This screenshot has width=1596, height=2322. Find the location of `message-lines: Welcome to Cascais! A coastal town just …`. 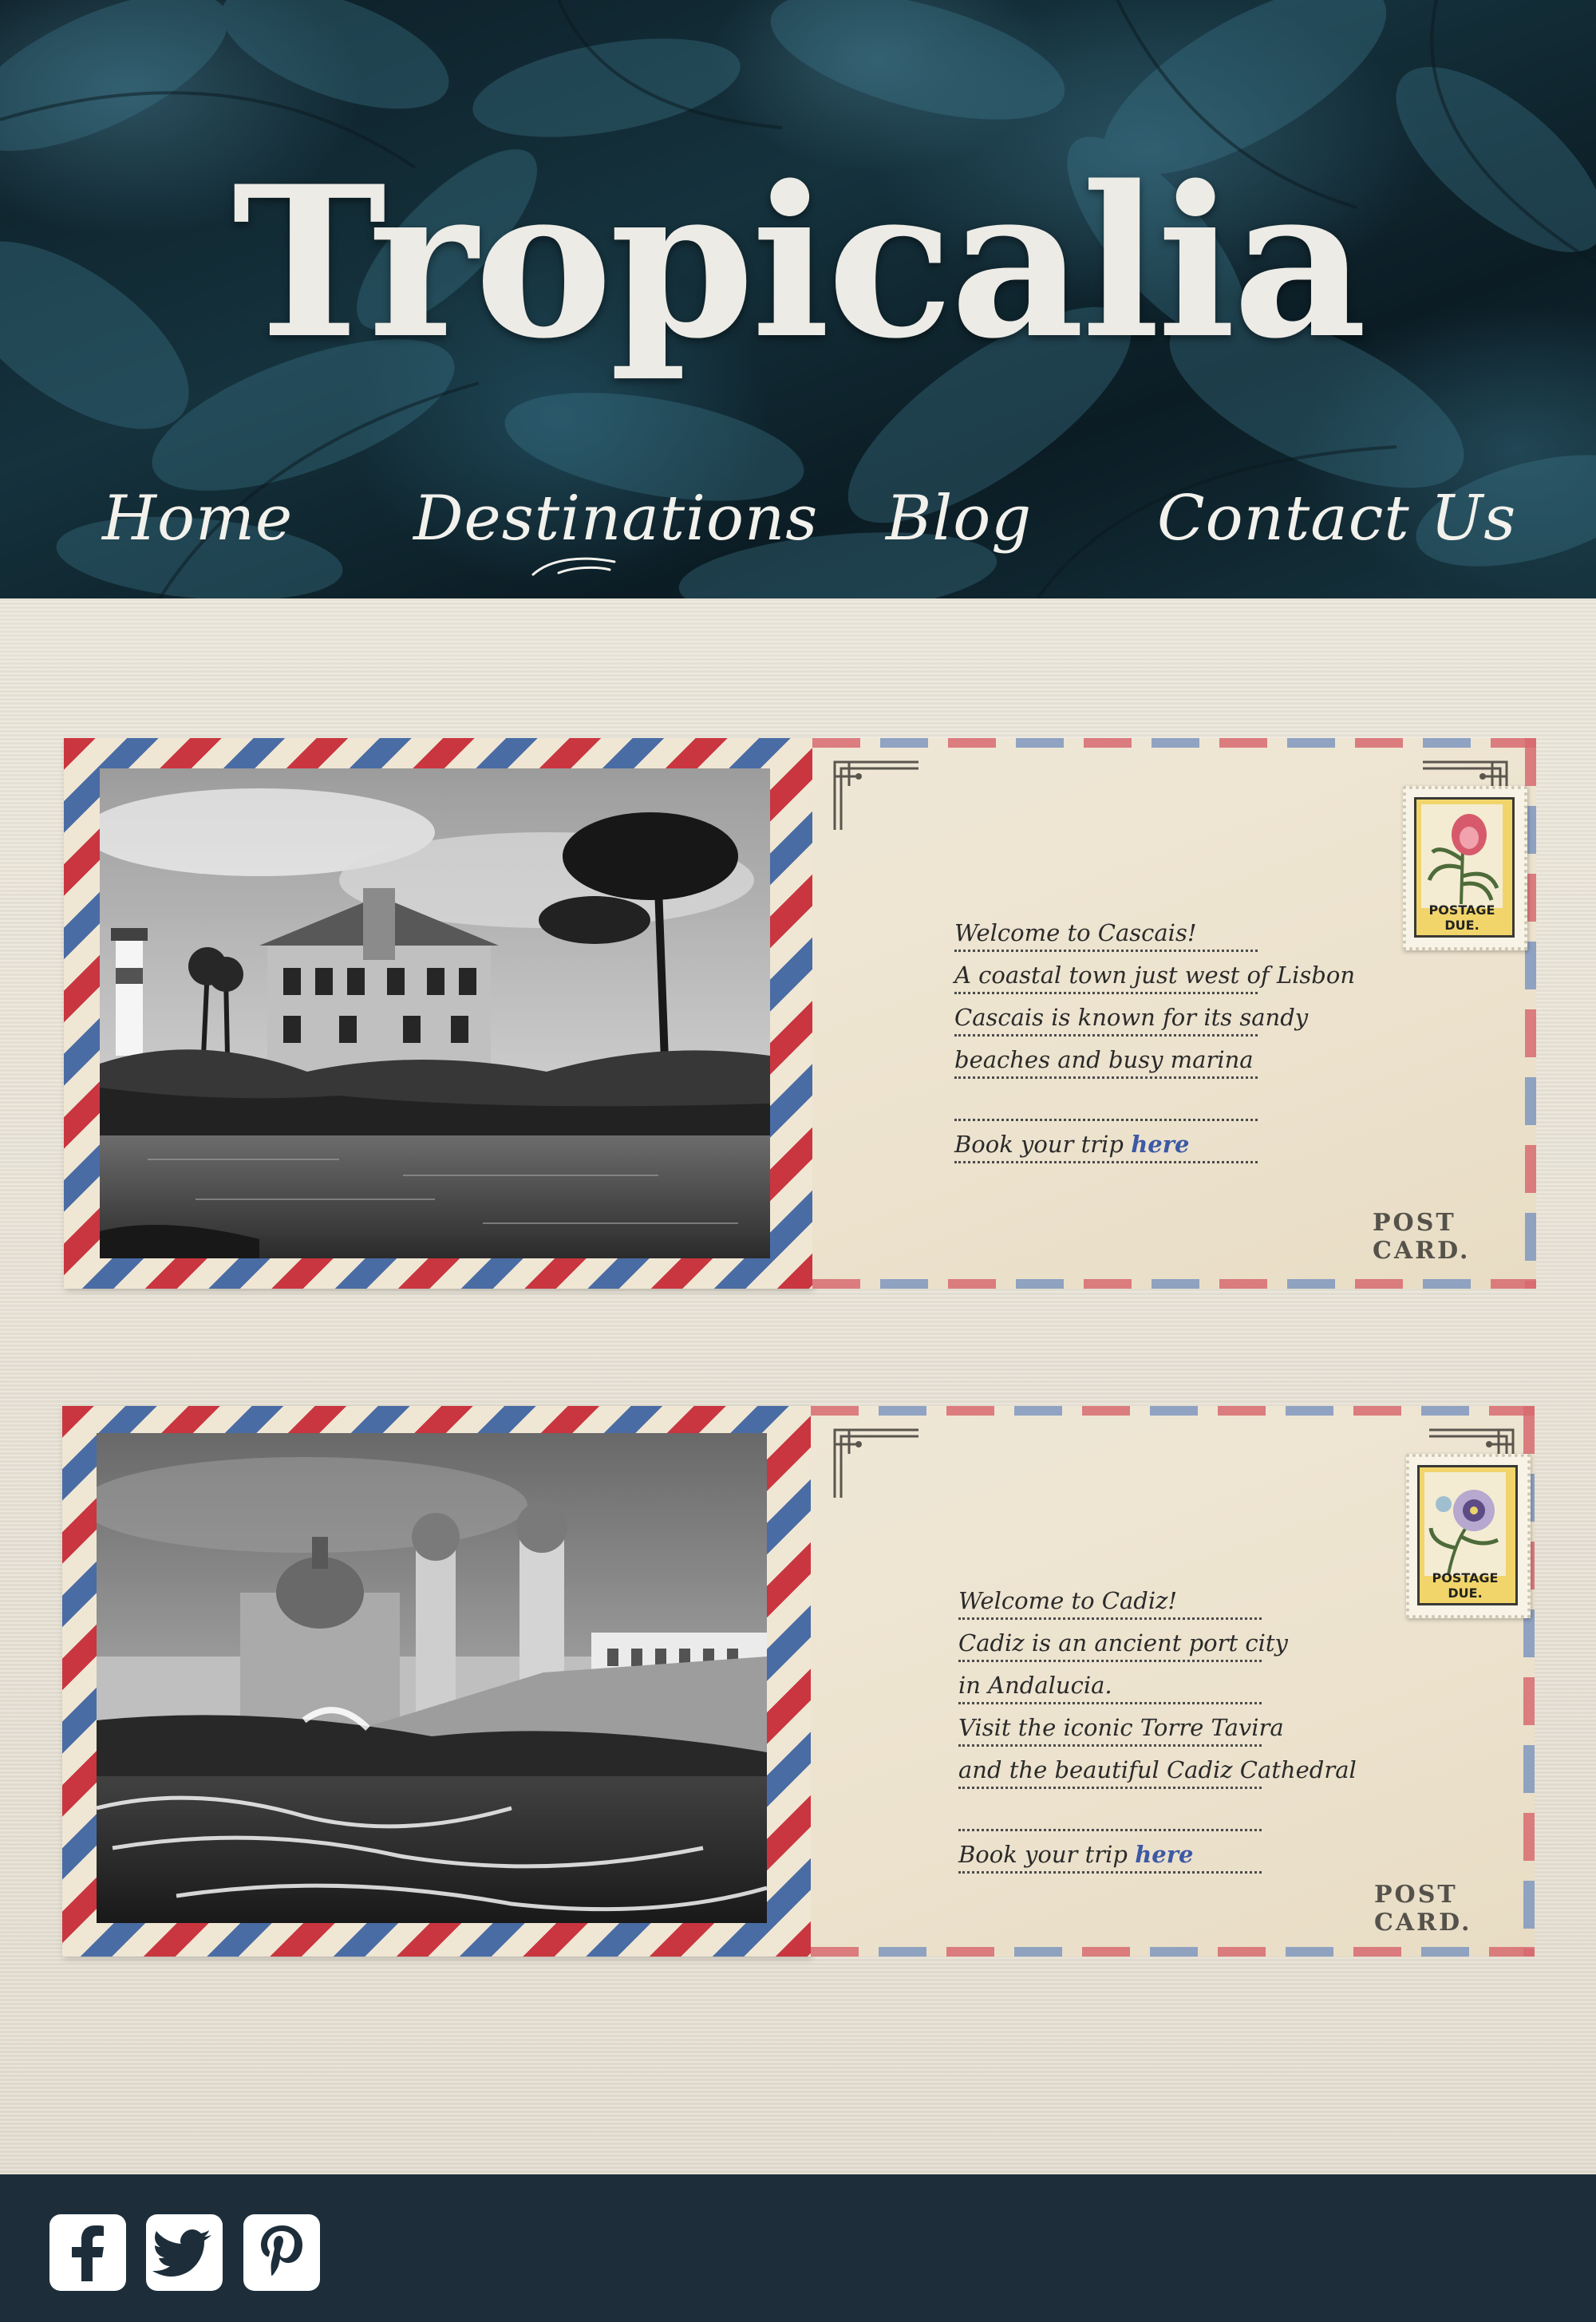

message-lines: Welcome to Cascais! A coastal town just … is located at coordinates (1154, 1036).